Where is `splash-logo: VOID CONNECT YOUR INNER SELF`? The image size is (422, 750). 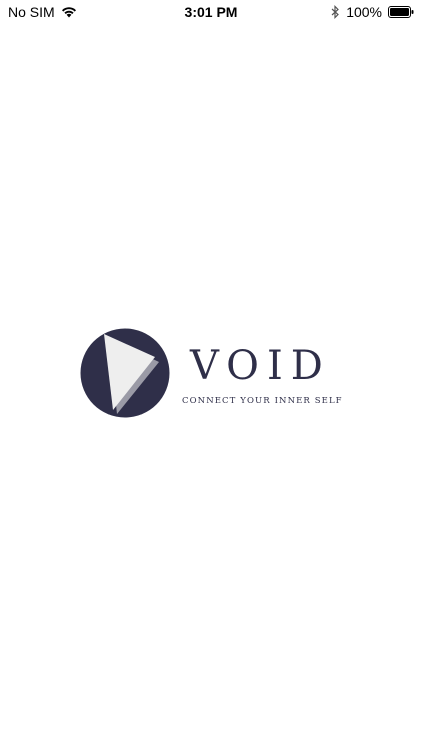
splash-logo: VOID CONNECT YOUR INNER SELF is located at coordinates (215, 374).